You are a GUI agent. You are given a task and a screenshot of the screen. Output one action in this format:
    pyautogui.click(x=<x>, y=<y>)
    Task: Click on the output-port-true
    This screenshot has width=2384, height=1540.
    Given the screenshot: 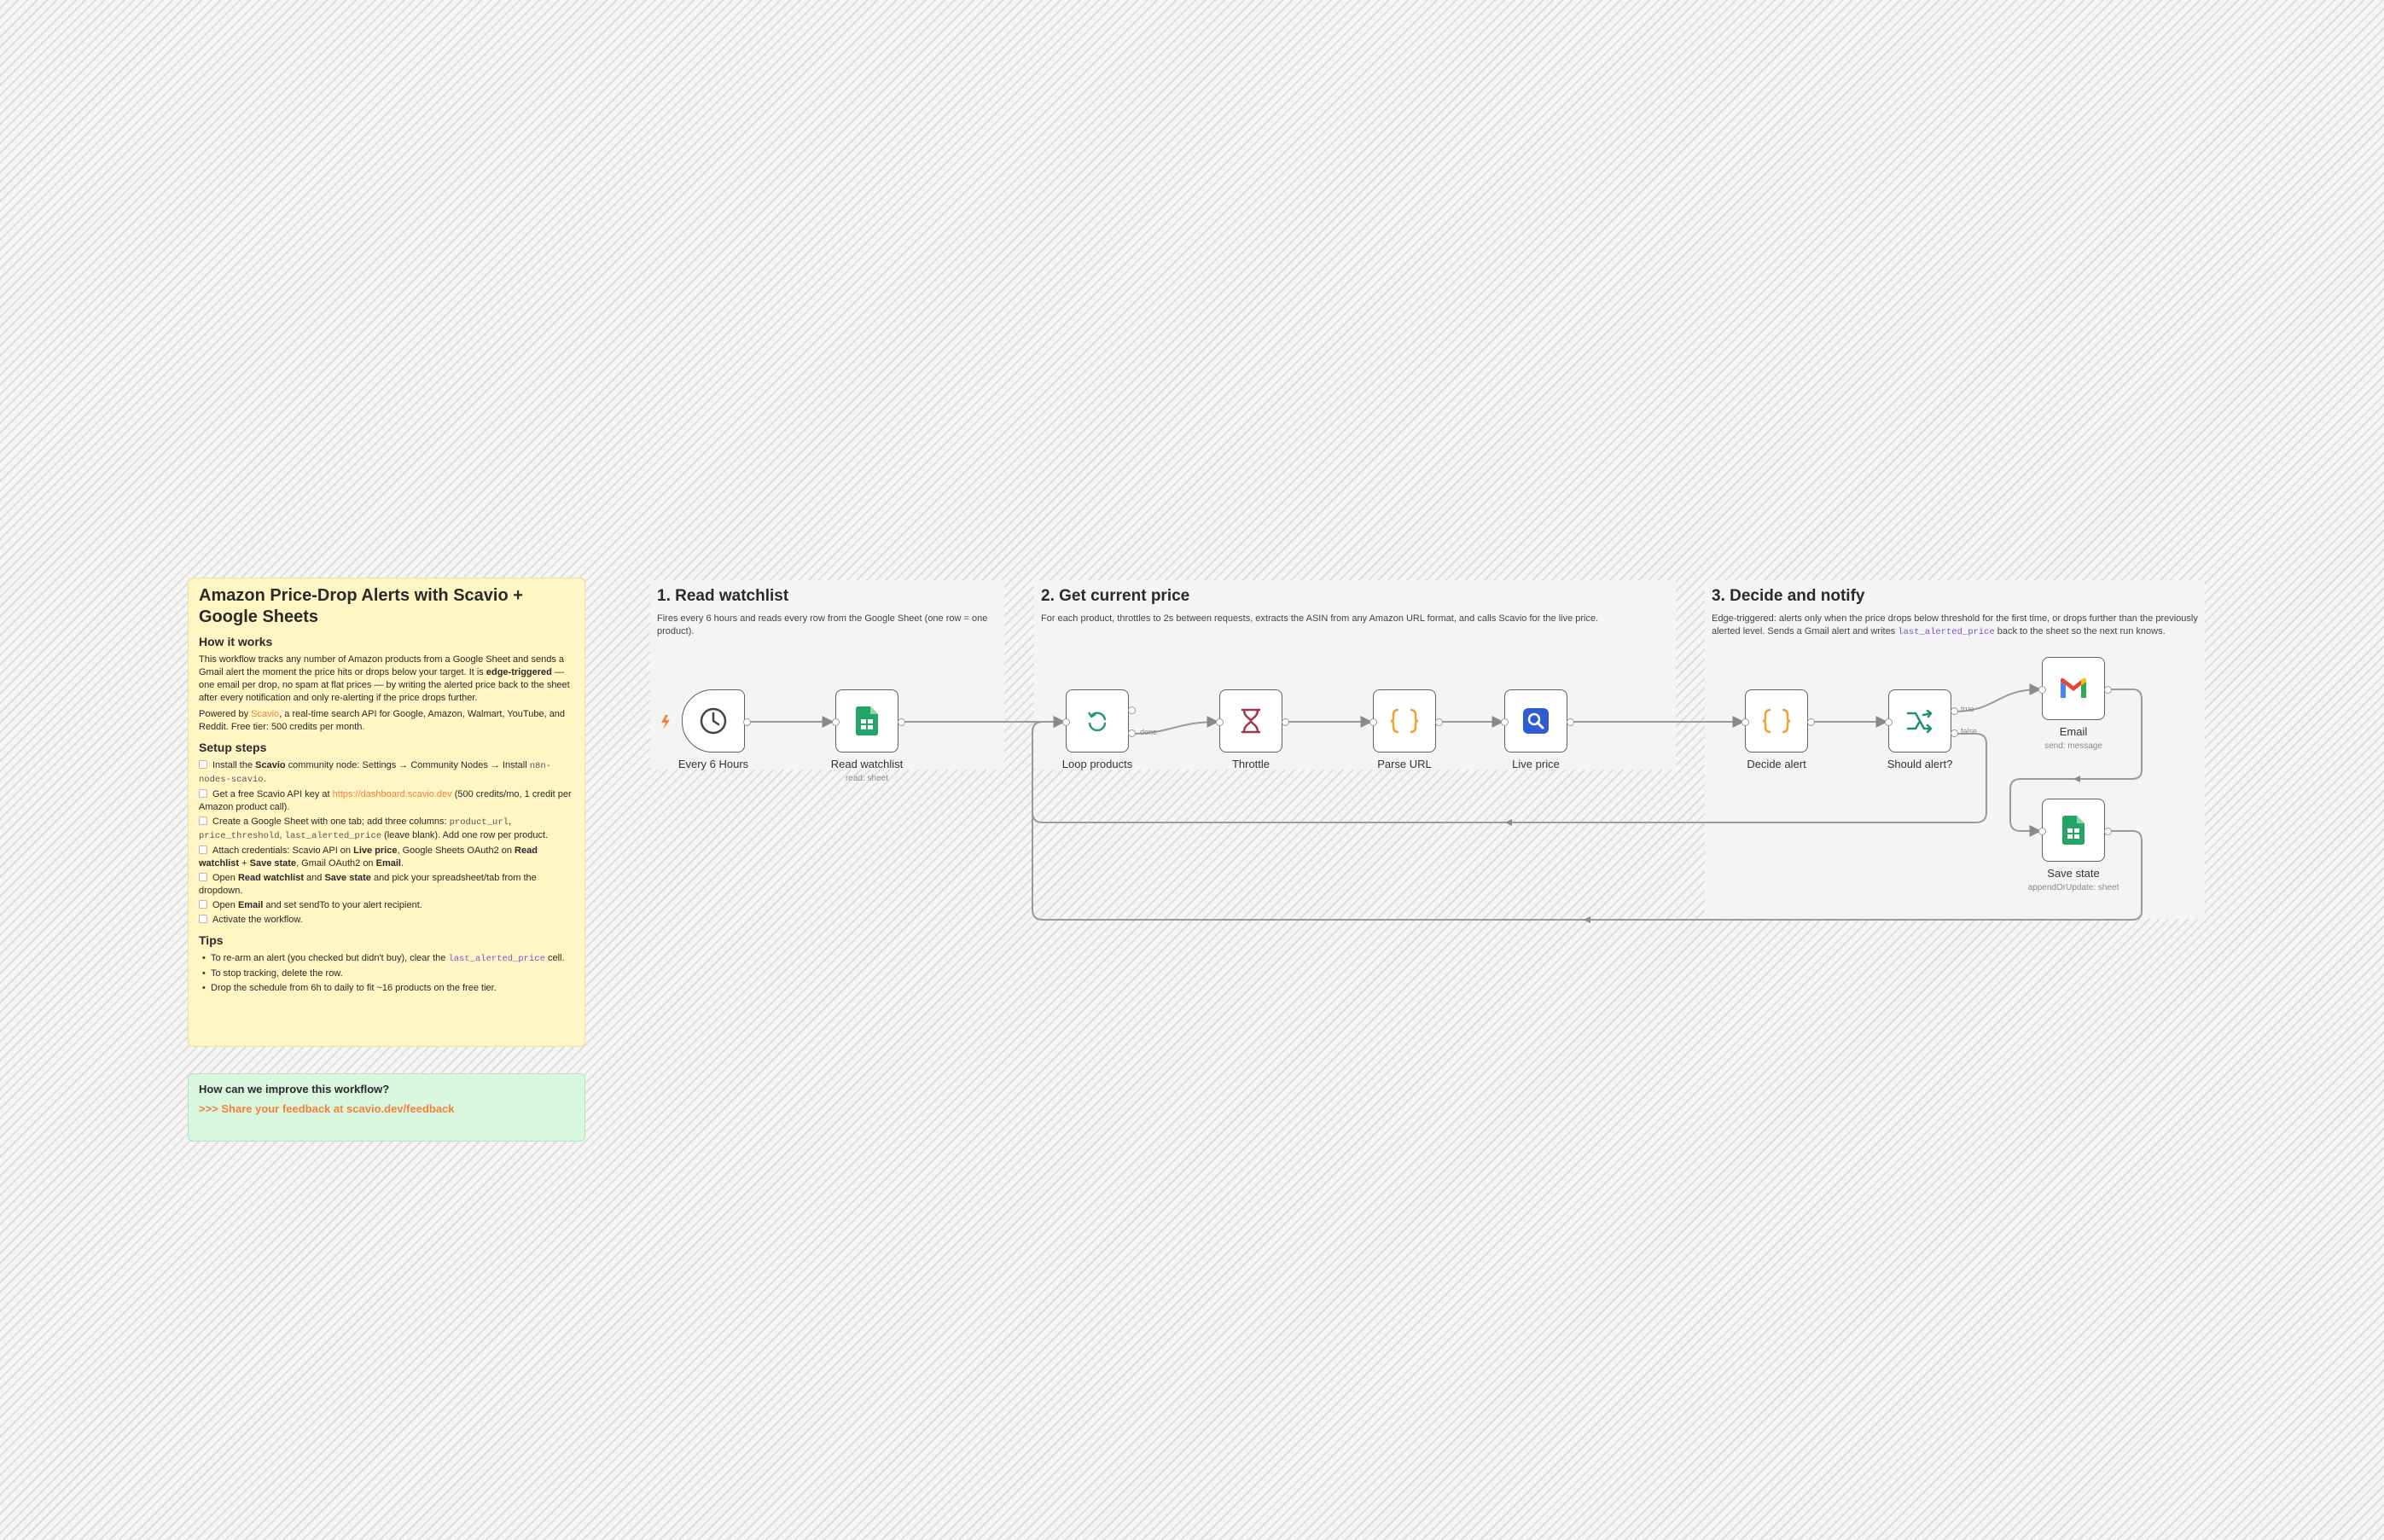 What is the action you would take?
    pyautogui.click(x=1954, y=711)
    